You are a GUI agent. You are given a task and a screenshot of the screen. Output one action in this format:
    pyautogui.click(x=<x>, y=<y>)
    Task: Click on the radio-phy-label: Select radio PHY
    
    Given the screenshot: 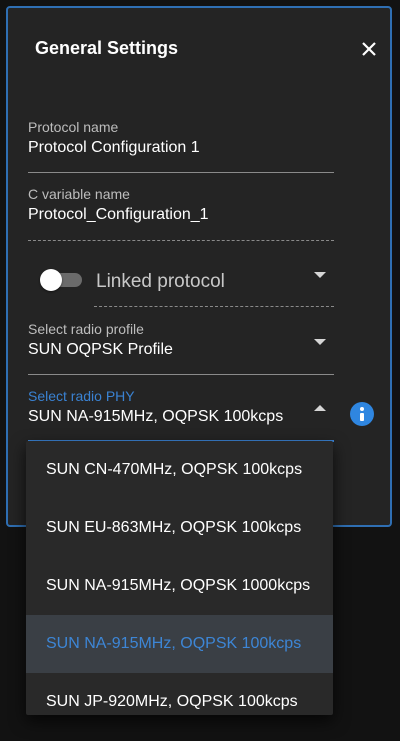 What is the action you would take?
    pyautogui.click(x=81, y=396)
    